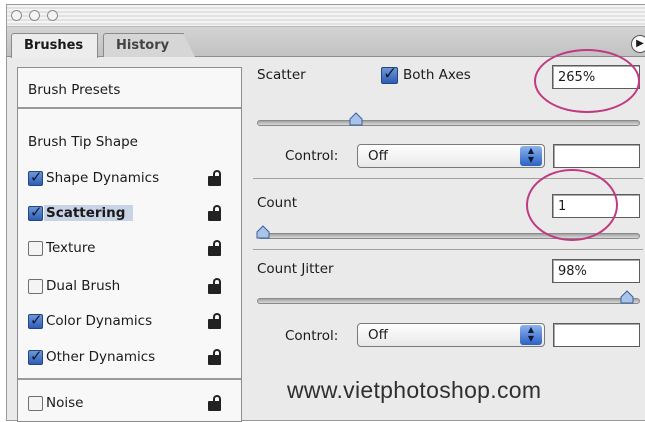 Image resolution: width=645 pixels, height=422 pixels. I want to click on both-axes-label: Both Axes, so click(437, 75).